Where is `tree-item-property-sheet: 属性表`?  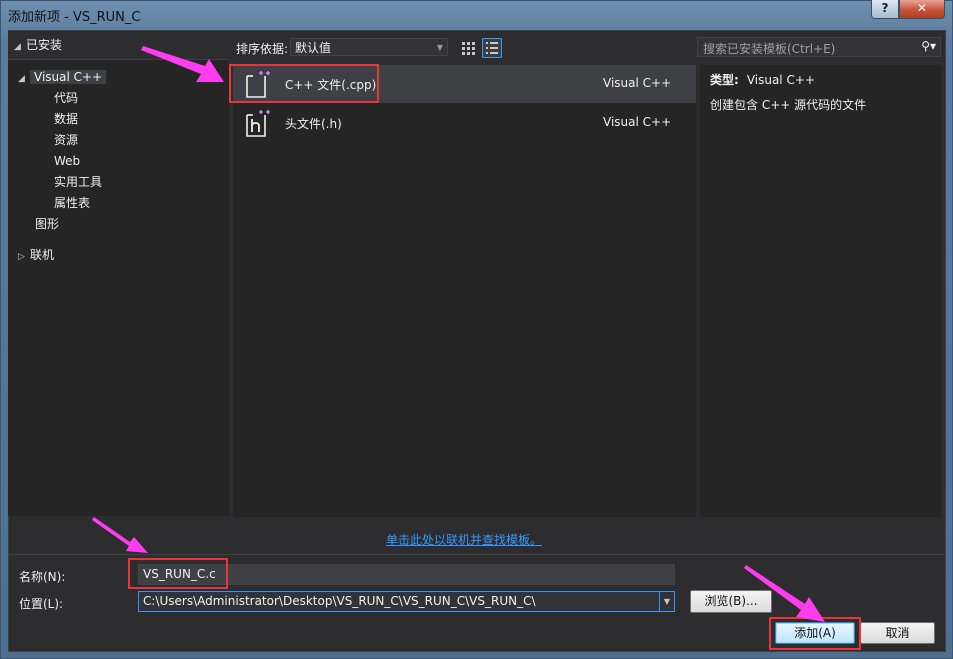
tree-item-property-sheet: 属性表 is located at coordinates (72, 203).